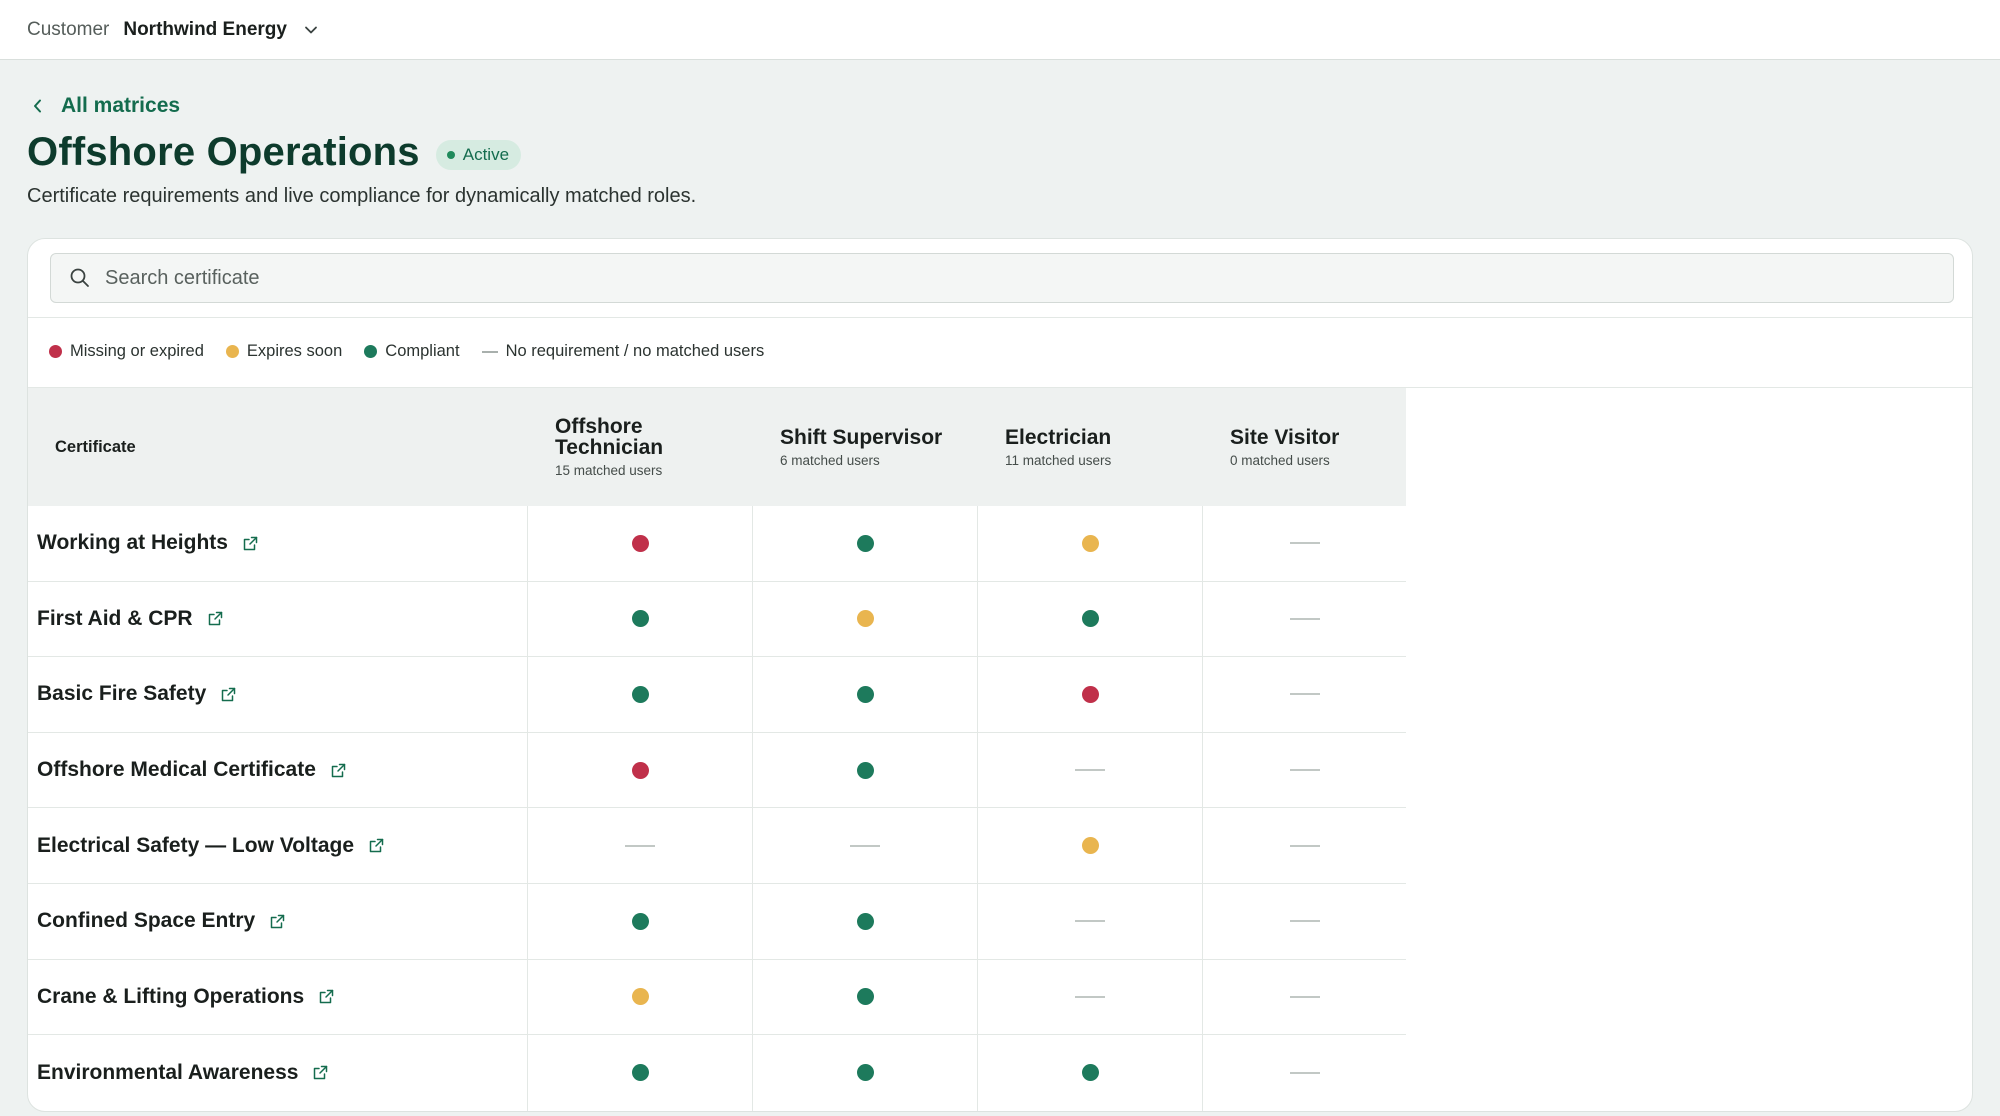 This screenshot has height=1116, width=2000. Describe the element at coordinates (170, 997) in the screenshot. I see `certificate-link: Crane & Lifting Operations` at that location.